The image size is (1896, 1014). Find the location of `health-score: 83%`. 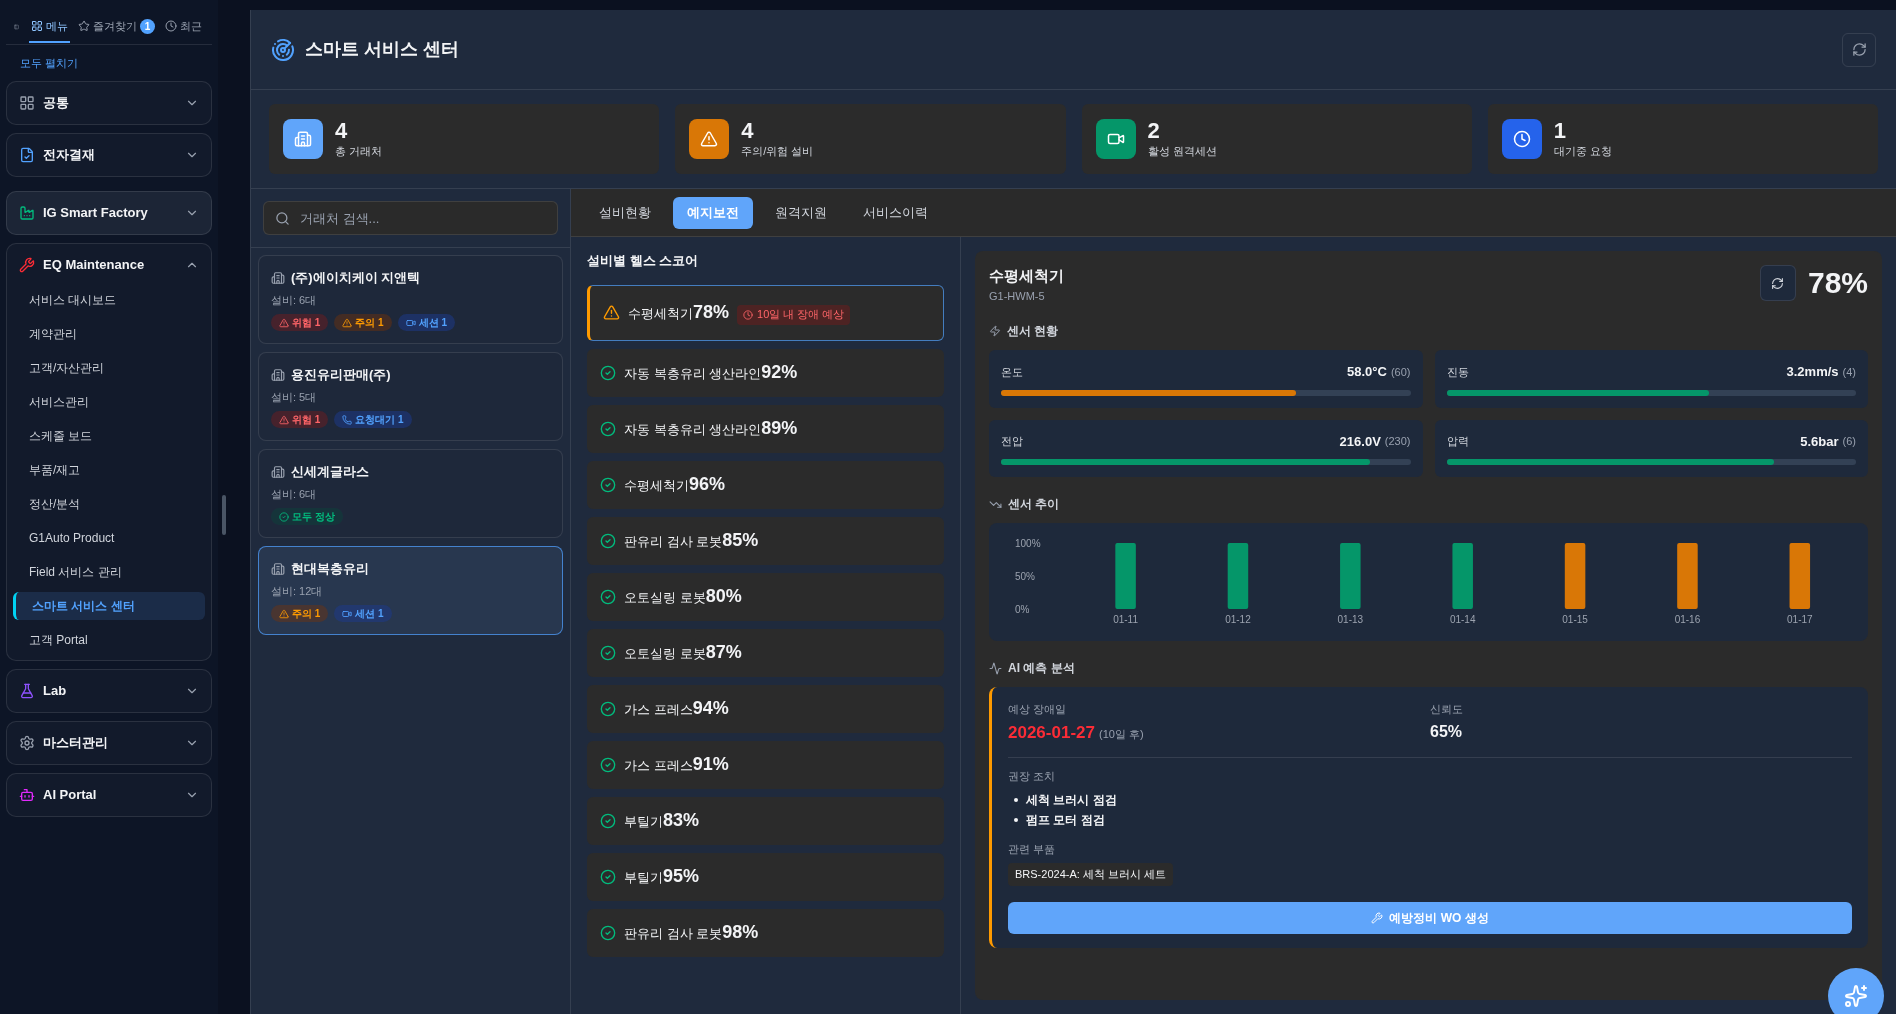

health-score: 83% is located at coordinates (681, 820).